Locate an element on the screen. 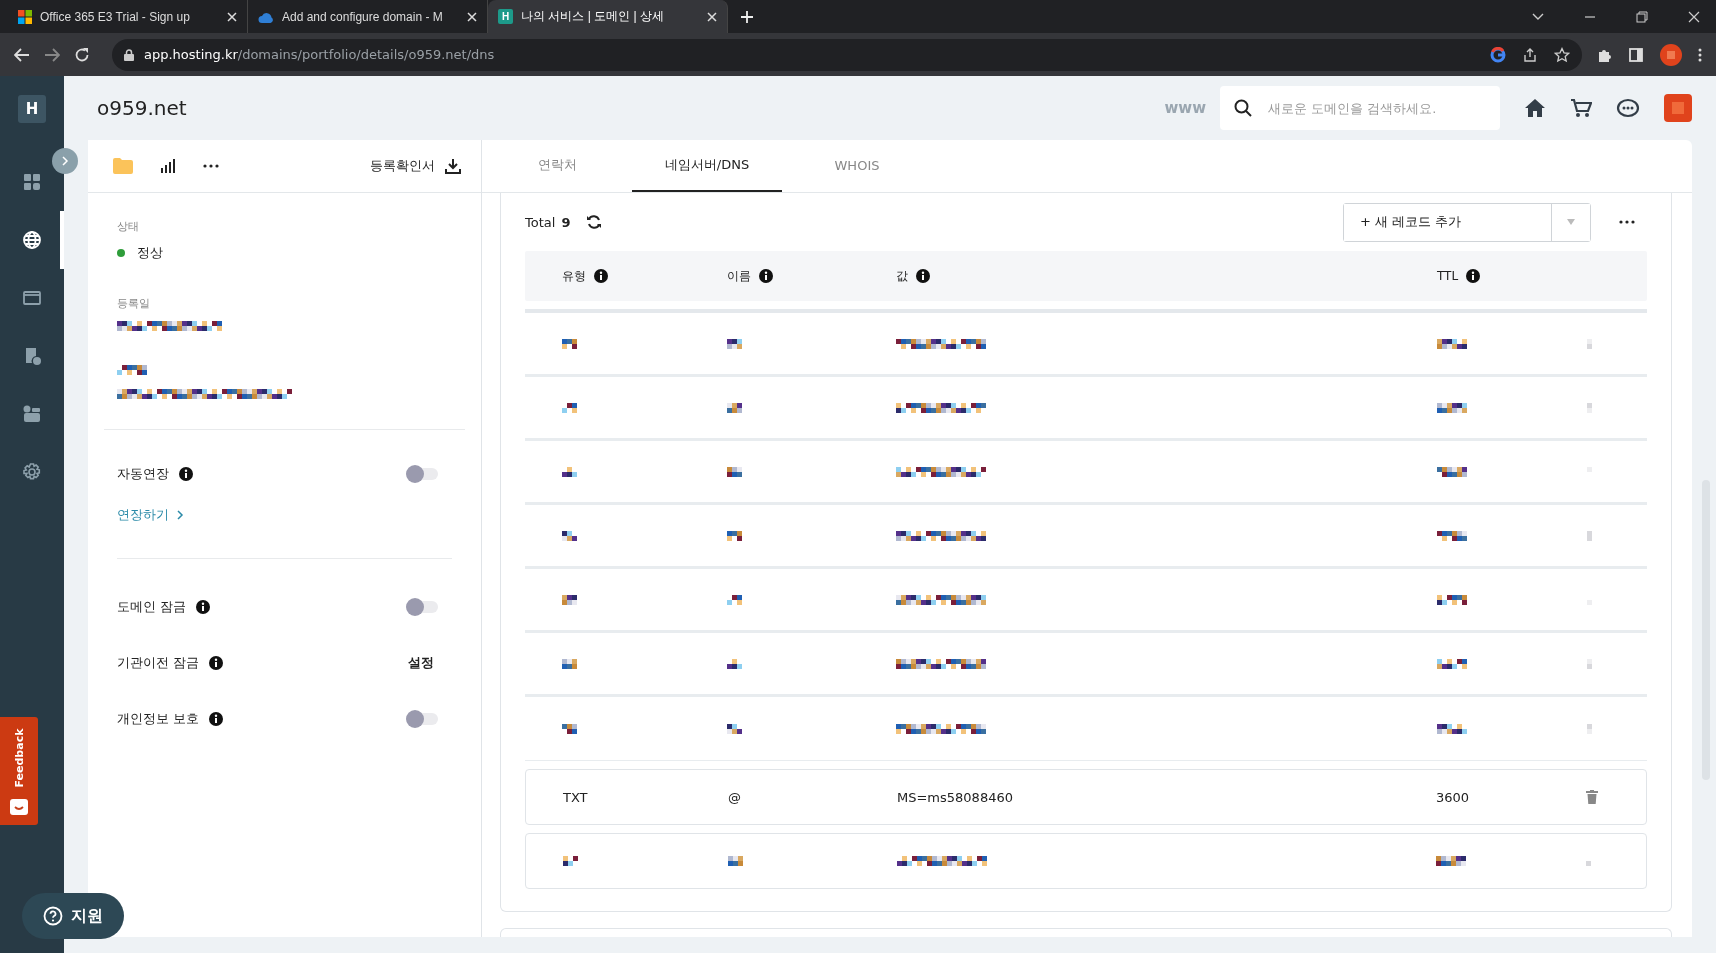 This screenshot has height=953, width=1716. domain-title: o959.net is located at coordinates (142, 108).